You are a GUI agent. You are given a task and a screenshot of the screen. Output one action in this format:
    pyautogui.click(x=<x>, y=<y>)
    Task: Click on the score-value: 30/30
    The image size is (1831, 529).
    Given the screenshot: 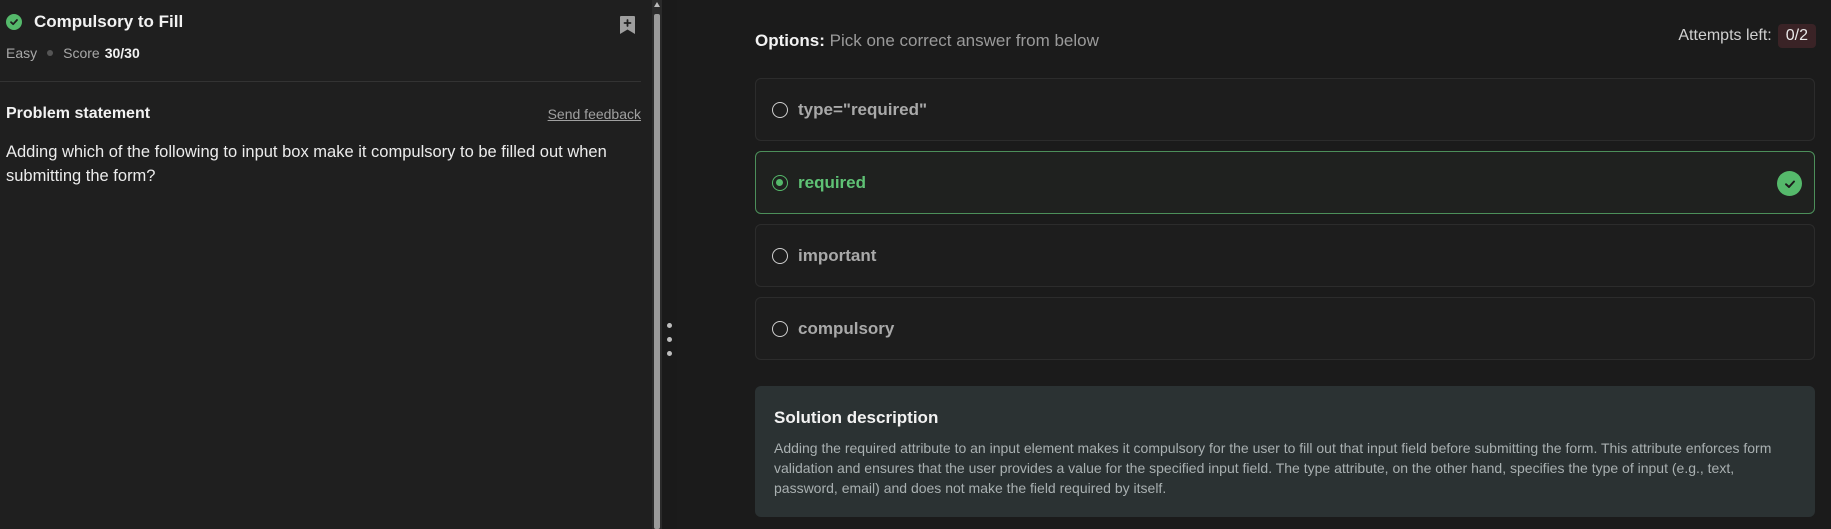 What is the action you would take?
    pyautogui.click(x=122, y=53)
    